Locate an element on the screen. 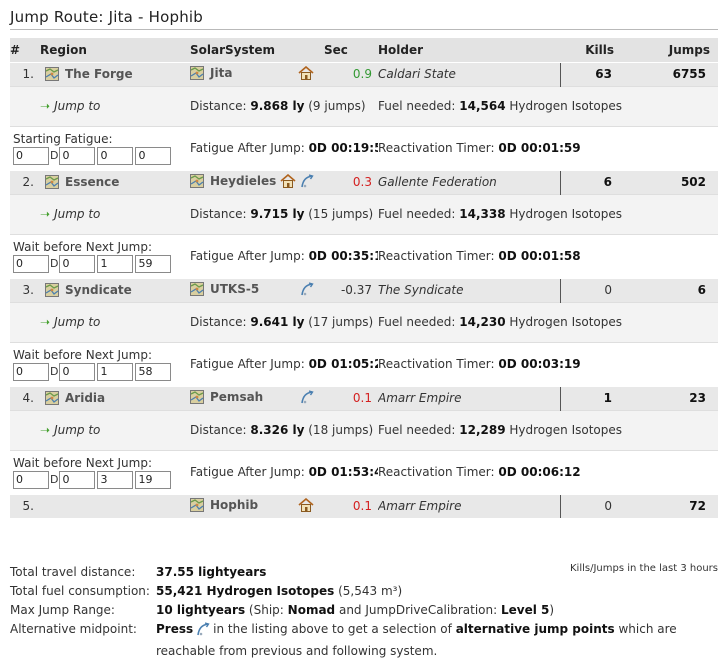 This screenshot has width=728, height=661. holder-name: The Syndicate is located at coordinates (469, 289).